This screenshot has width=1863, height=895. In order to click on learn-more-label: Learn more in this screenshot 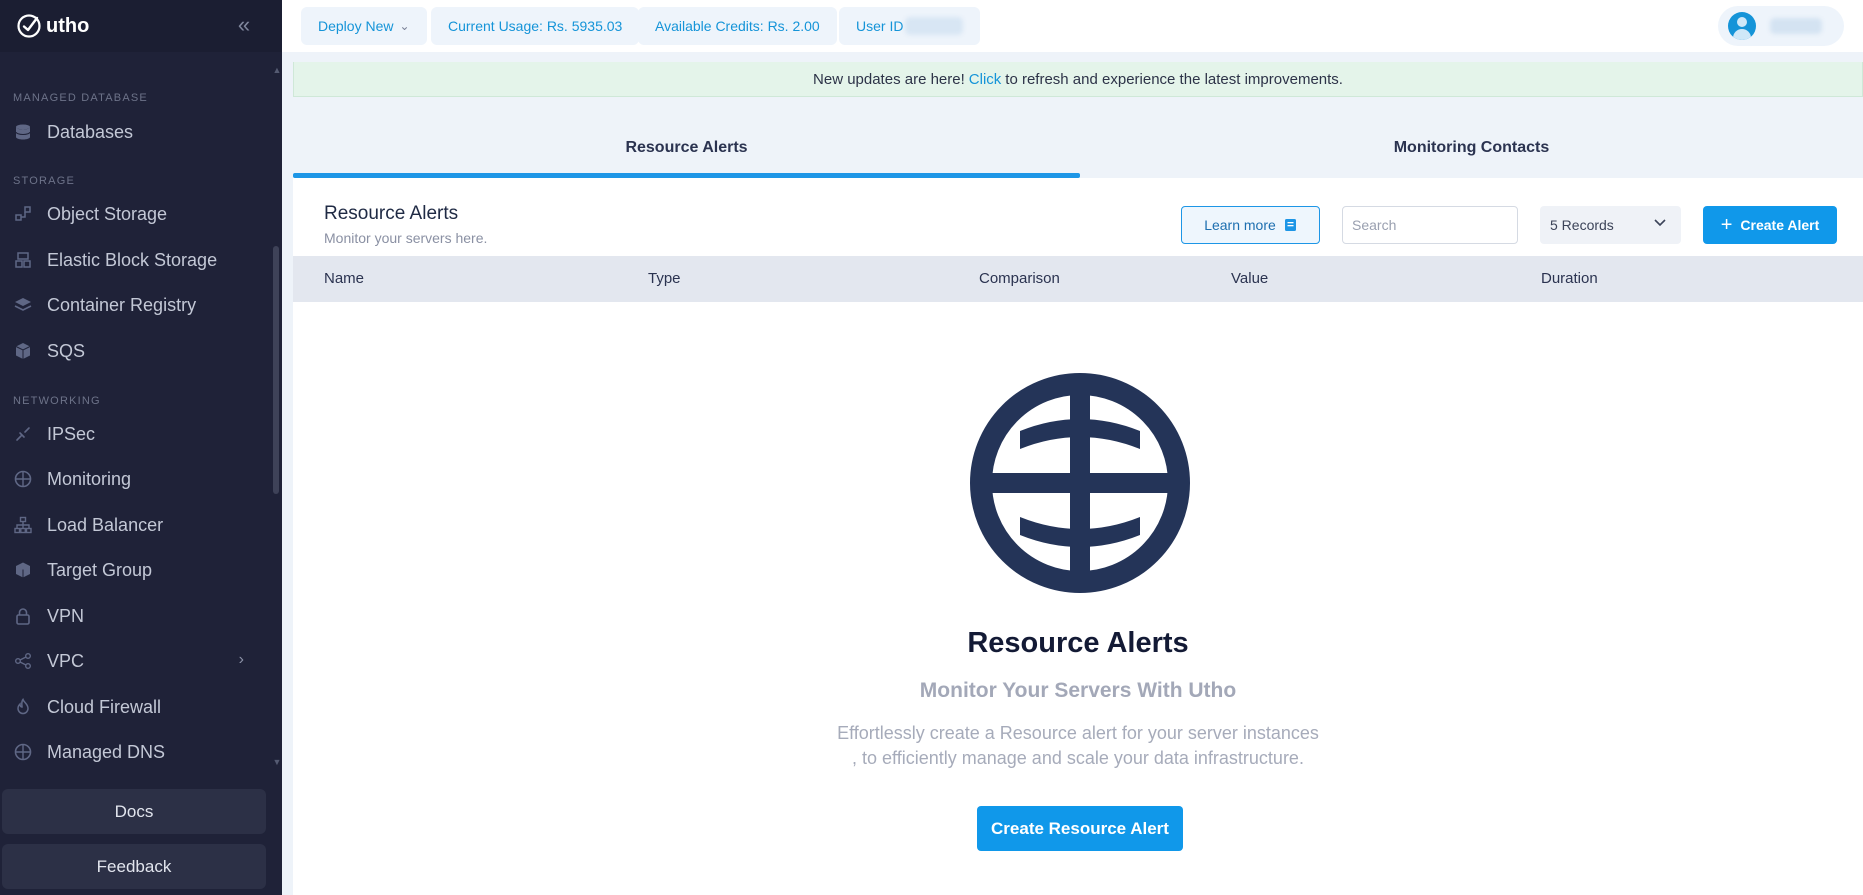, I will do `click(1240, 225)`.